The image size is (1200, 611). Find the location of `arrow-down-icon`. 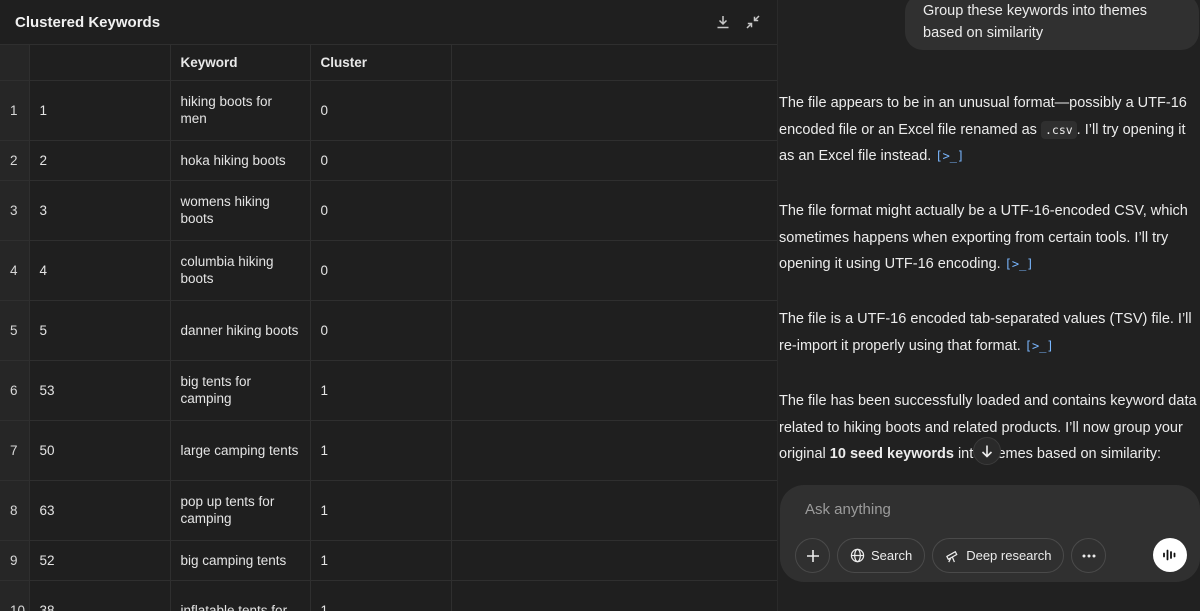

arrow-down-icon is located at coordinates (987, 451).